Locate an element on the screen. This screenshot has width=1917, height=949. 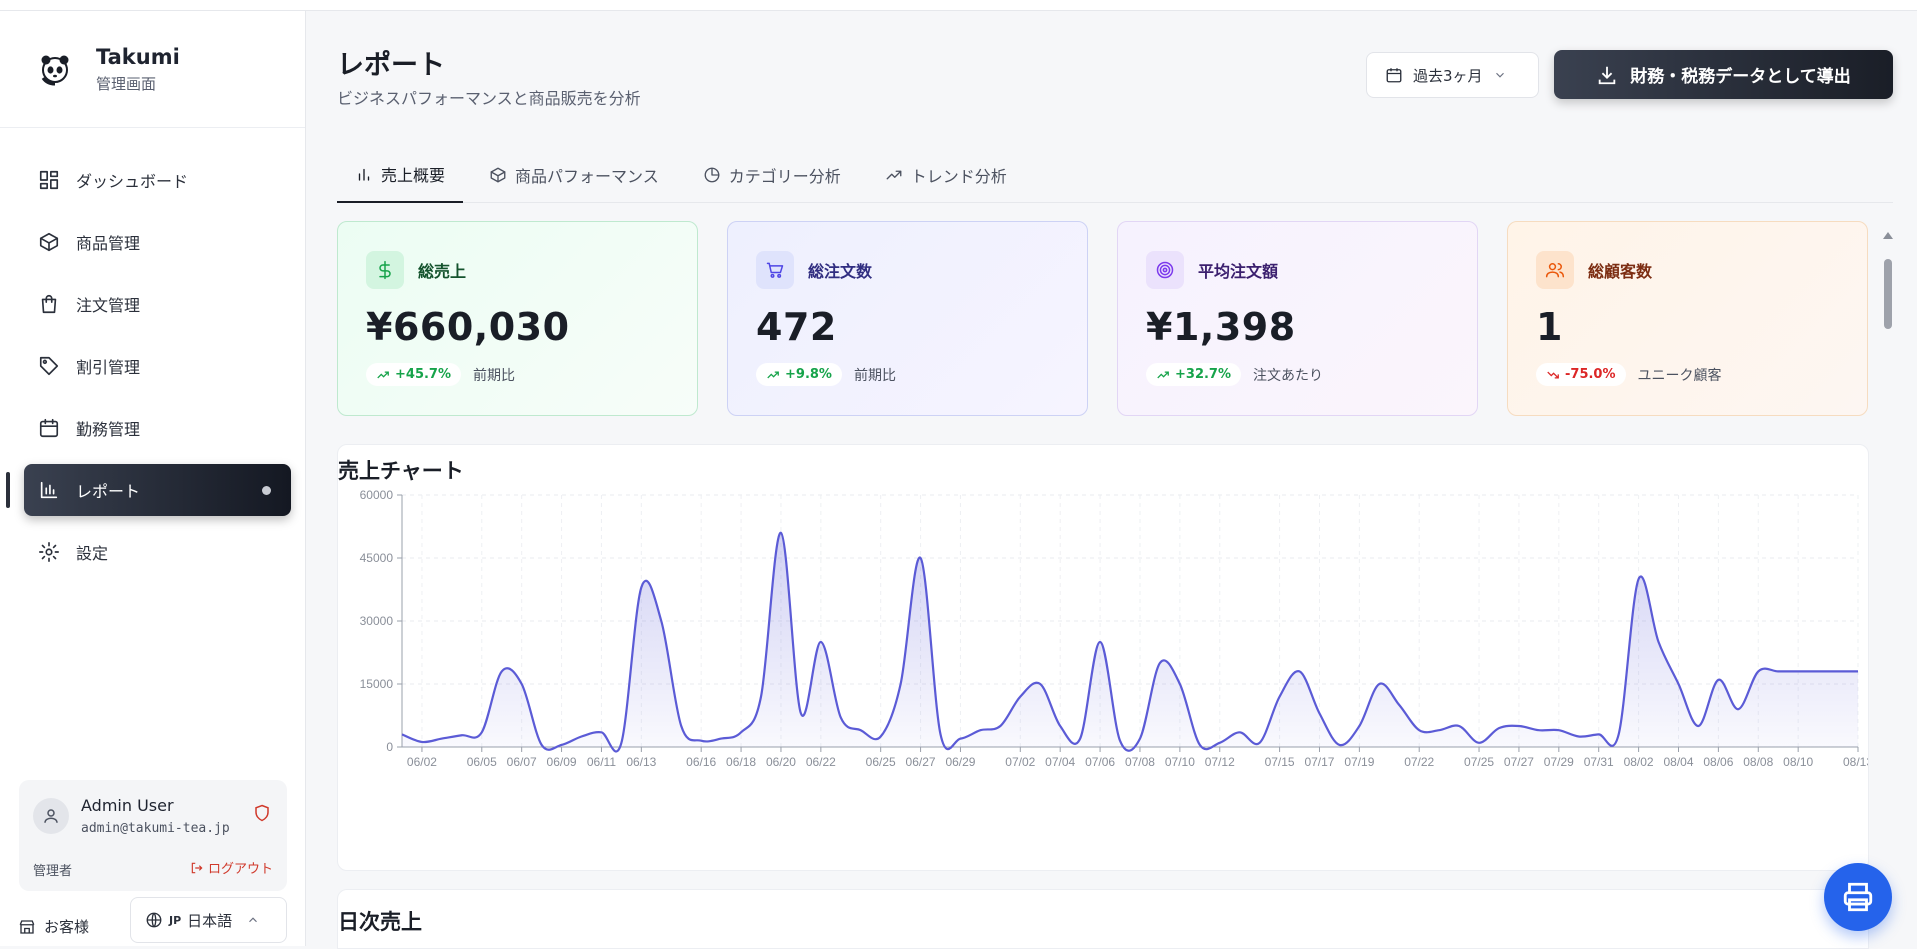
card-note: 注文あたり is located at coordinates (1288, 375).